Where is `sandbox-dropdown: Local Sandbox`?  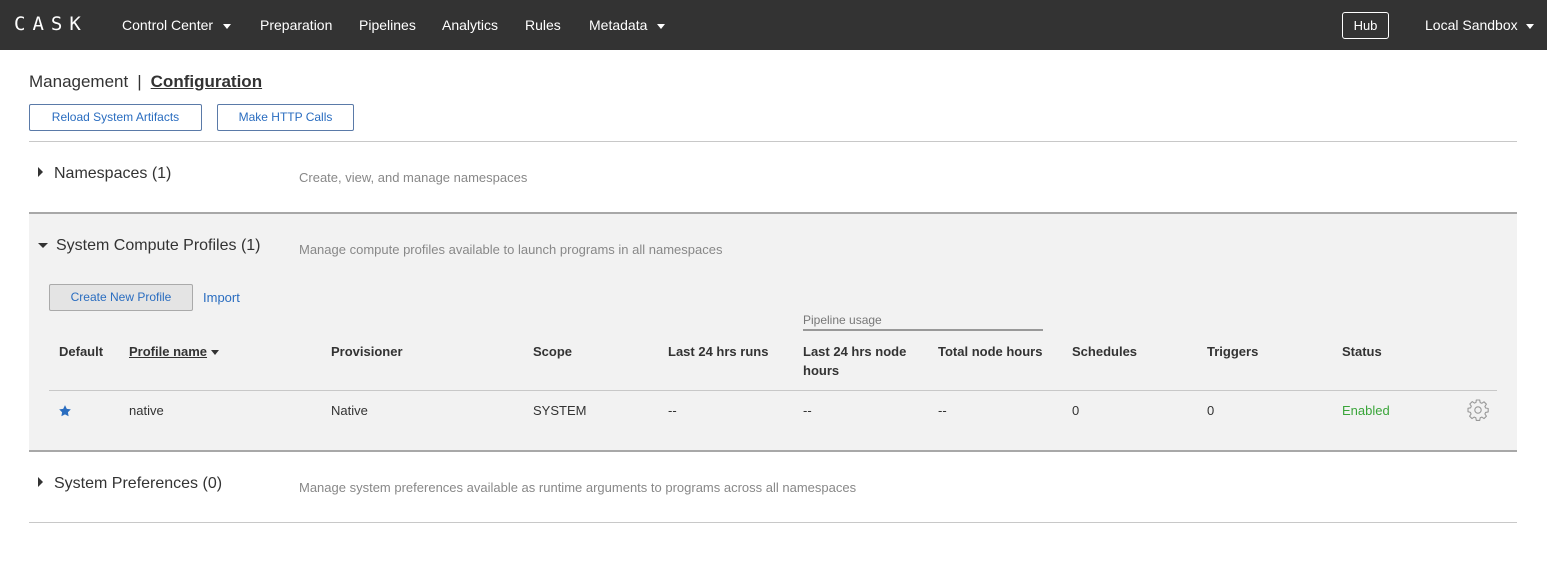 sandbox-dropdown: Local Sandbox is located at coordinates (1479, 25).